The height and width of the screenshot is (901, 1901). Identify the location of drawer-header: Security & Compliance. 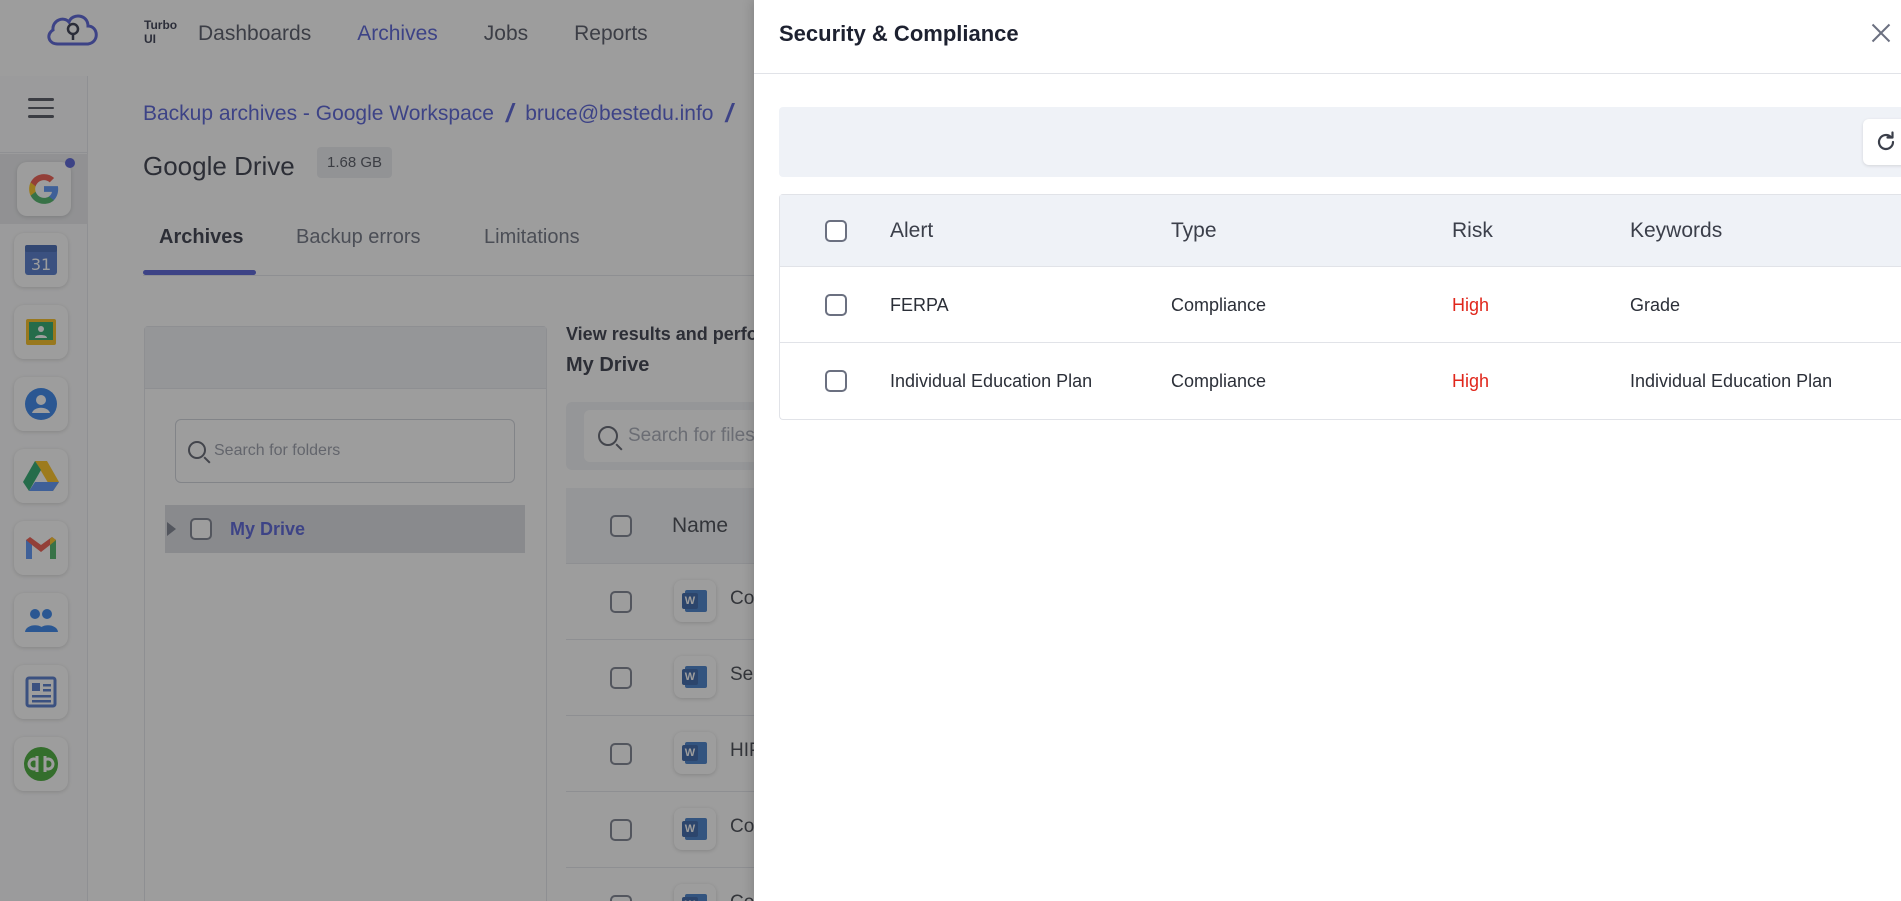
(1327, 37).